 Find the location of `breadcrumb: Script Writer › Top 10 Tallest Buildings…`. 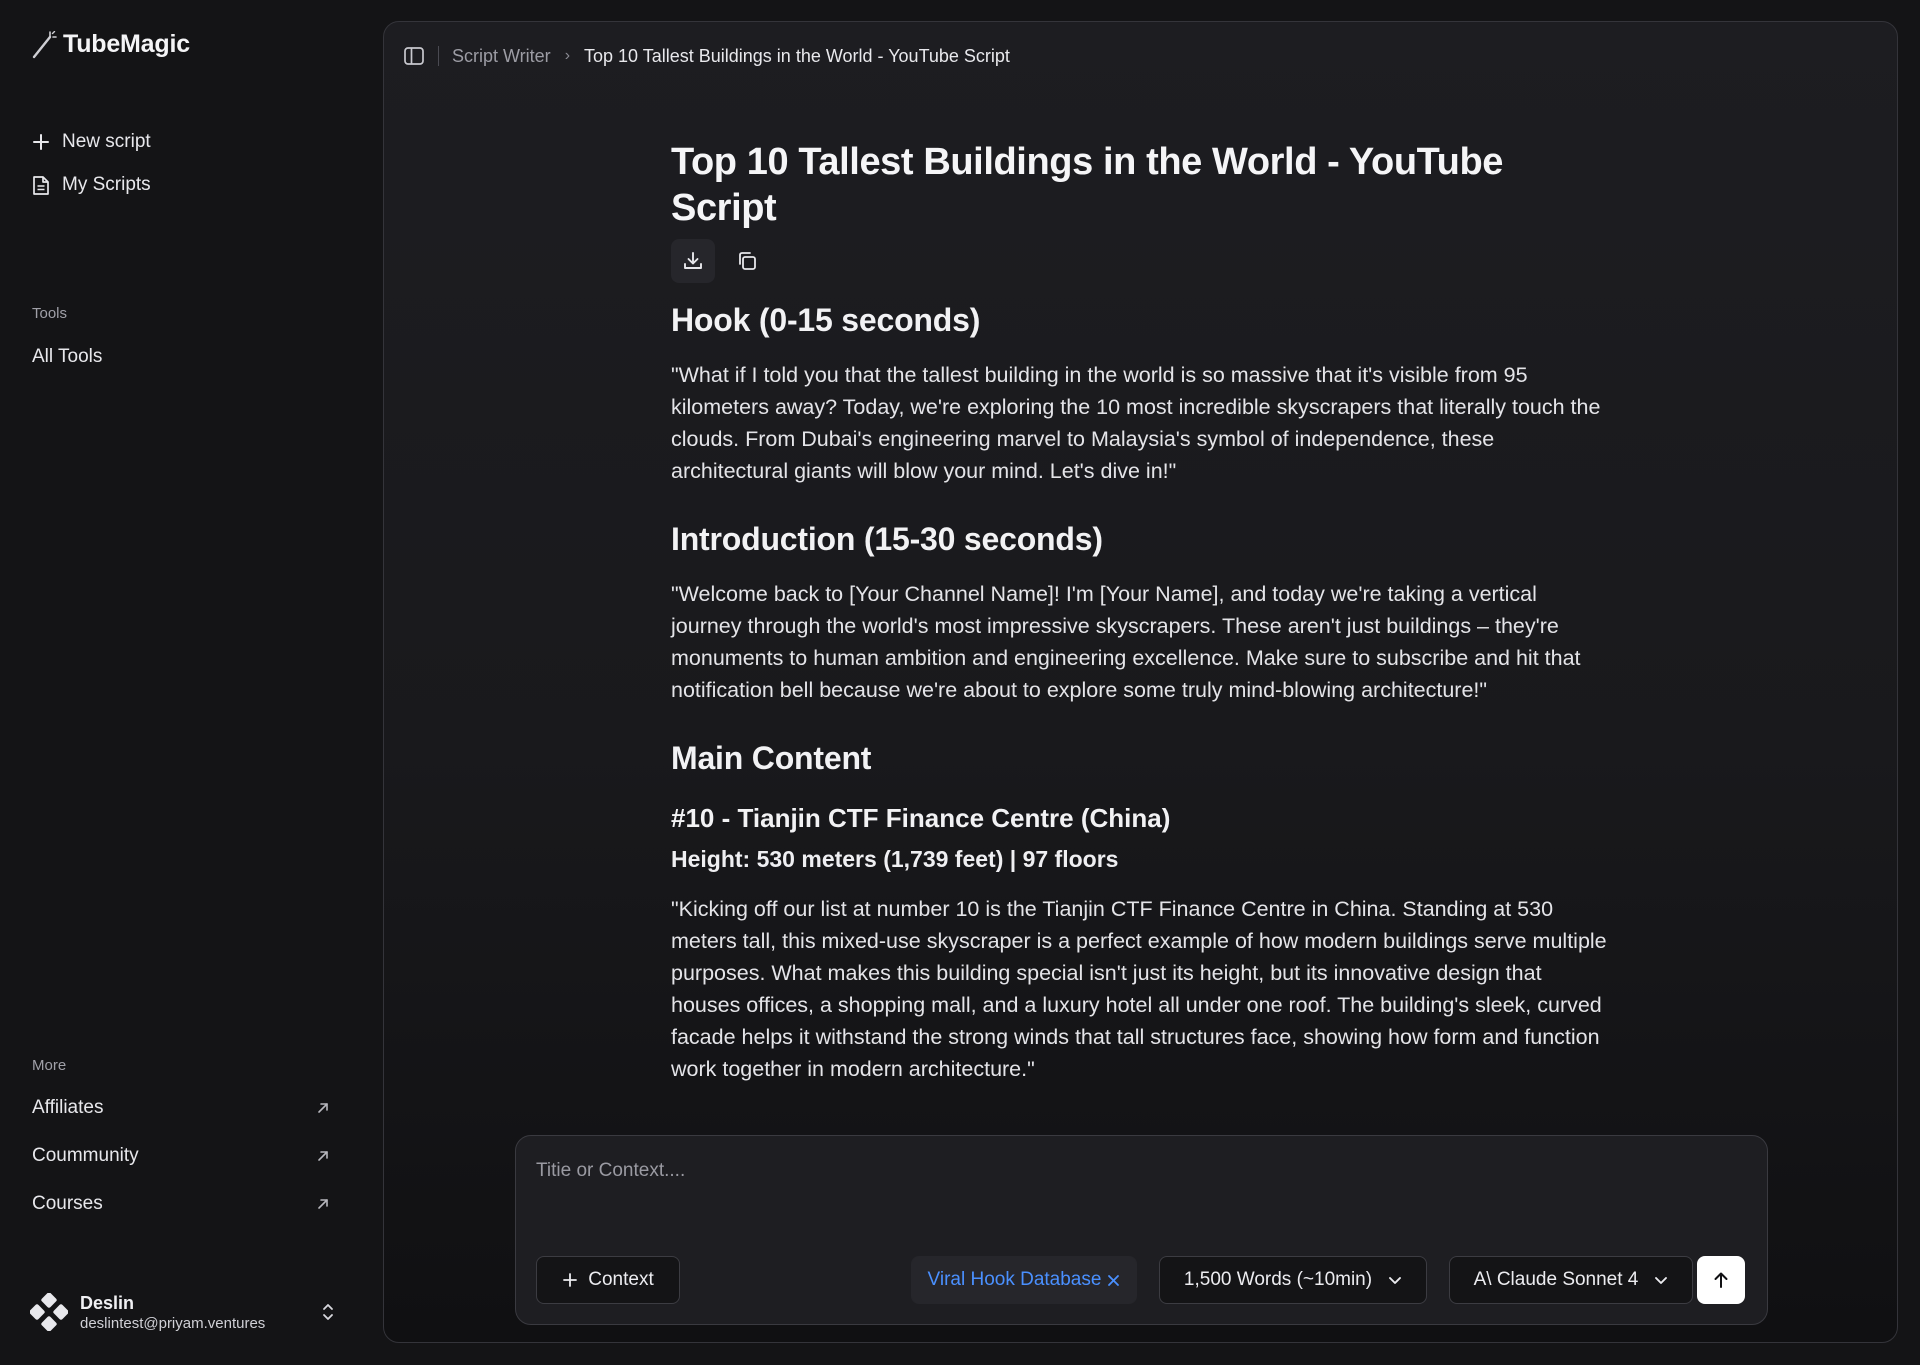

breadcrumb: Script Writer › Top 10 Tallest Buildings… is located at coordinates (707, 56).